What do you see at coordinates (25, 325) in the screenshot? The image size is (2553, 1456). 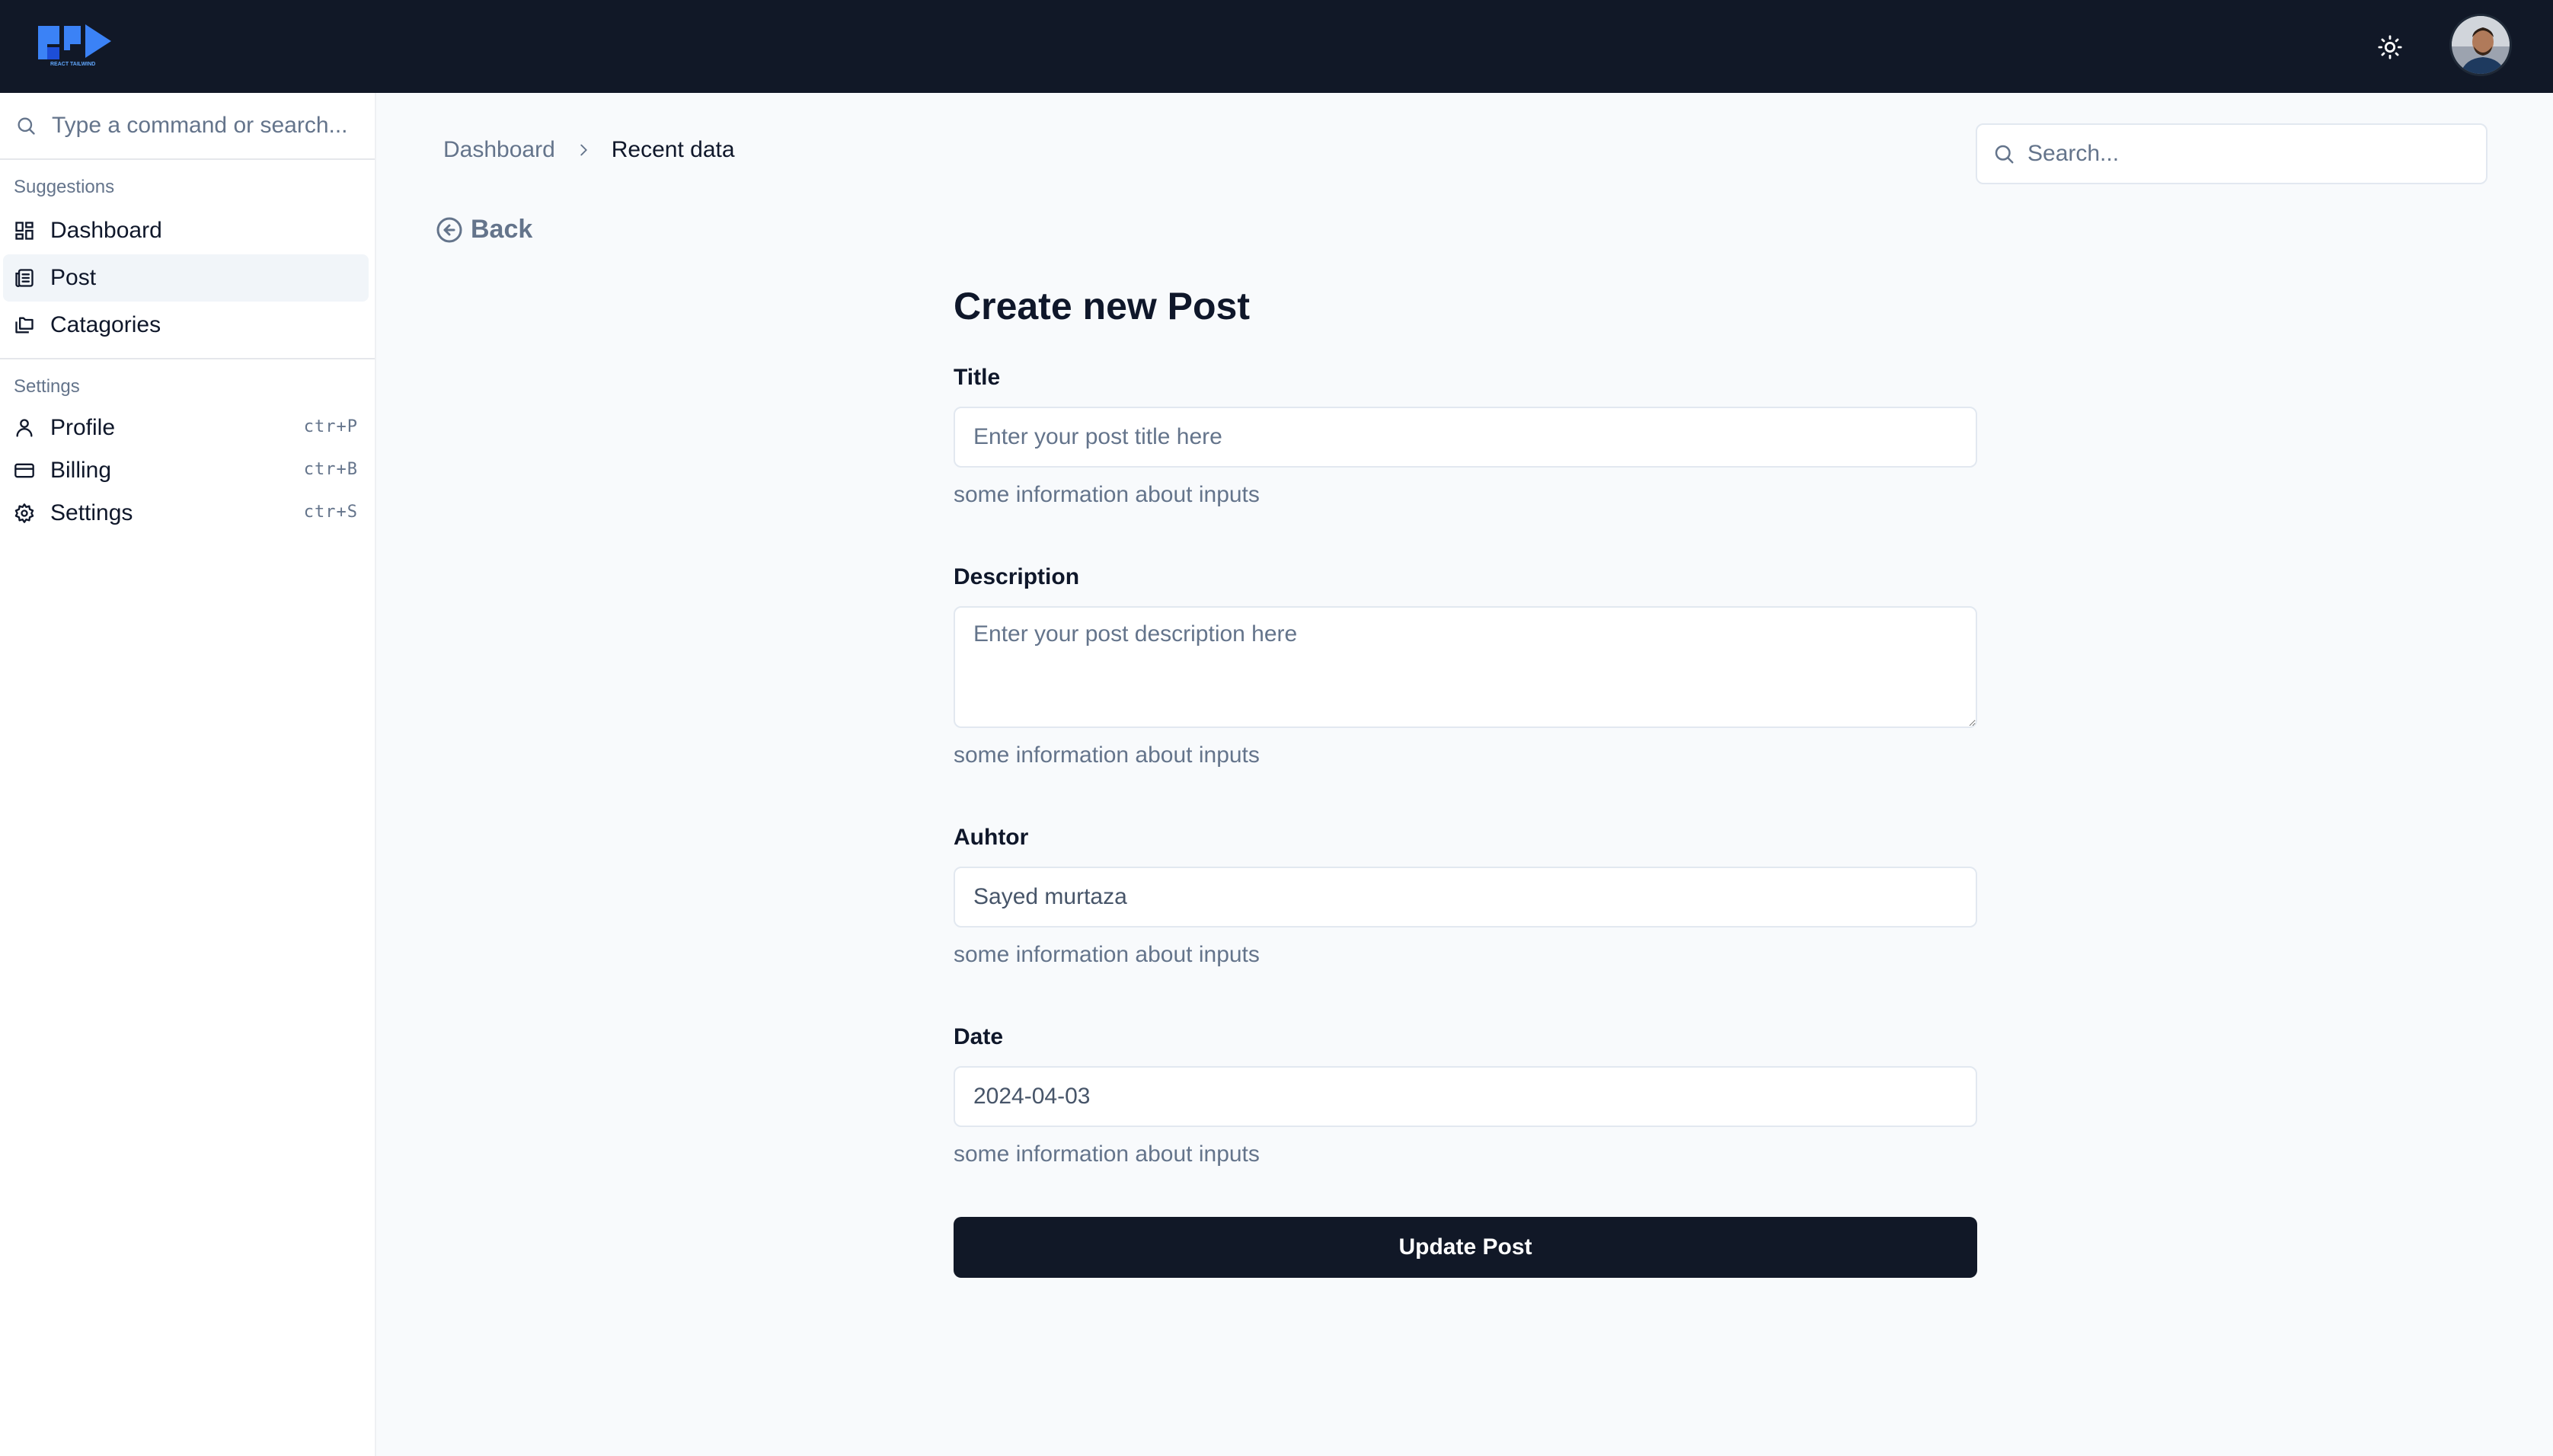 I see `folders-icon` at bounding box center [25, 325].